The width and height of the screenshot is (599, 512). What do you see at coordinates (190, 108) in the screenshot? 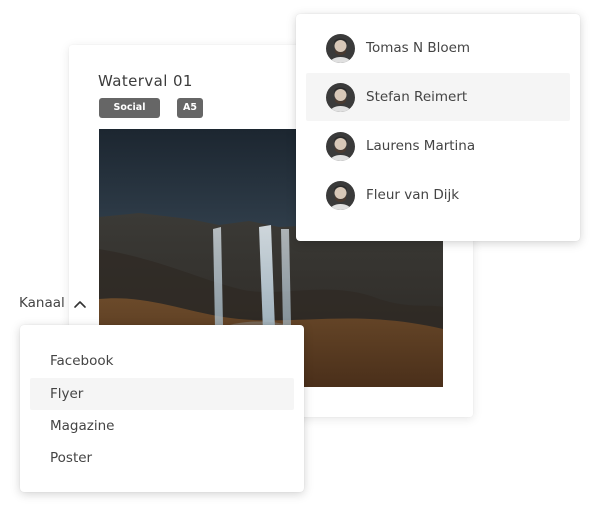
I see `tag-format: A5` at bounding box center [190, 108].